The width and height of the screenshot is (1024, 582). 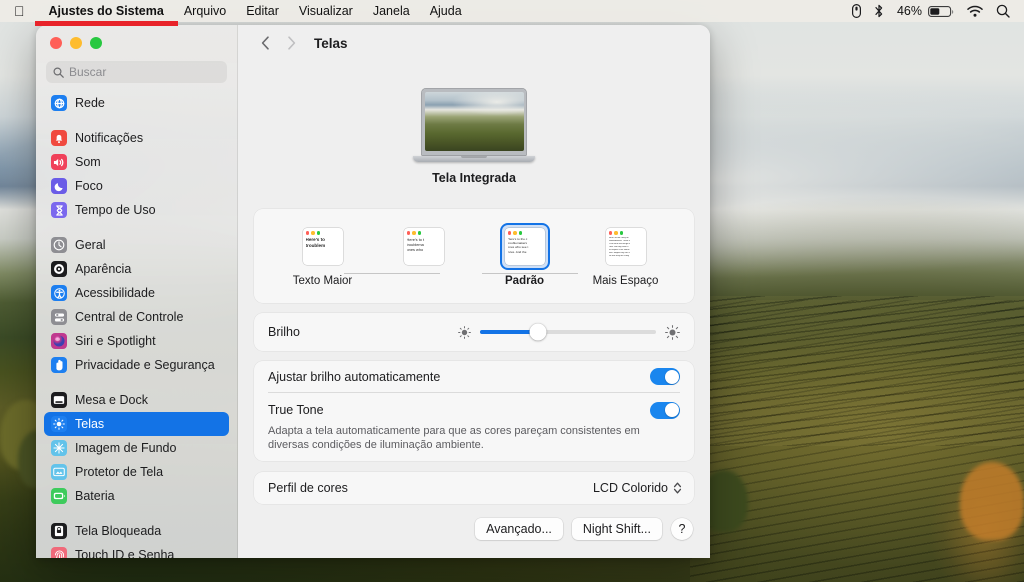 I want to click on zoom-button, so click(x=96, y=43).